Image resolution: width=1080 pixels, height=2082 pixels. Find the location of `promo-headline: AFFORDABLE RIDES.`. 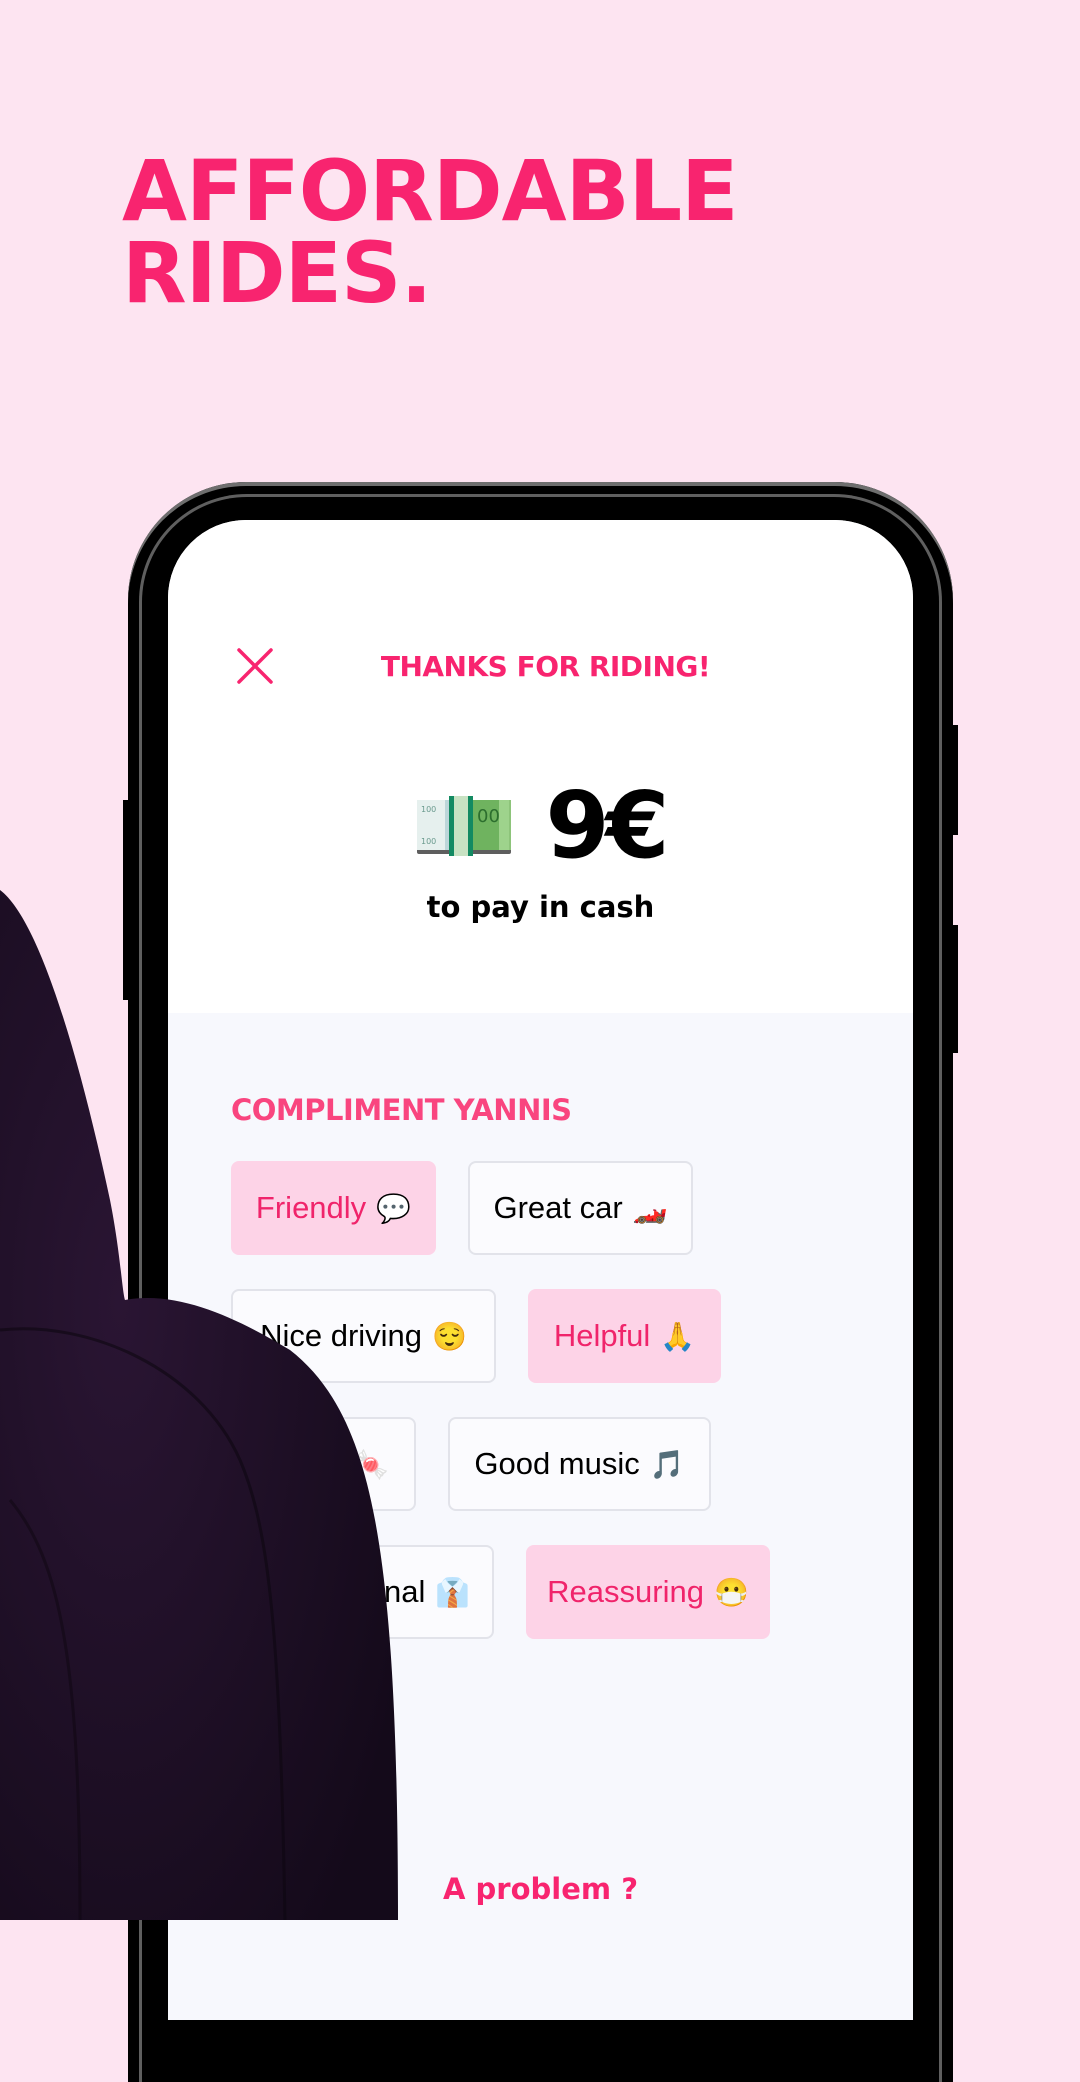

promo-headline: AFFORDABLE RIDES. is located at coordinates (430, 232).